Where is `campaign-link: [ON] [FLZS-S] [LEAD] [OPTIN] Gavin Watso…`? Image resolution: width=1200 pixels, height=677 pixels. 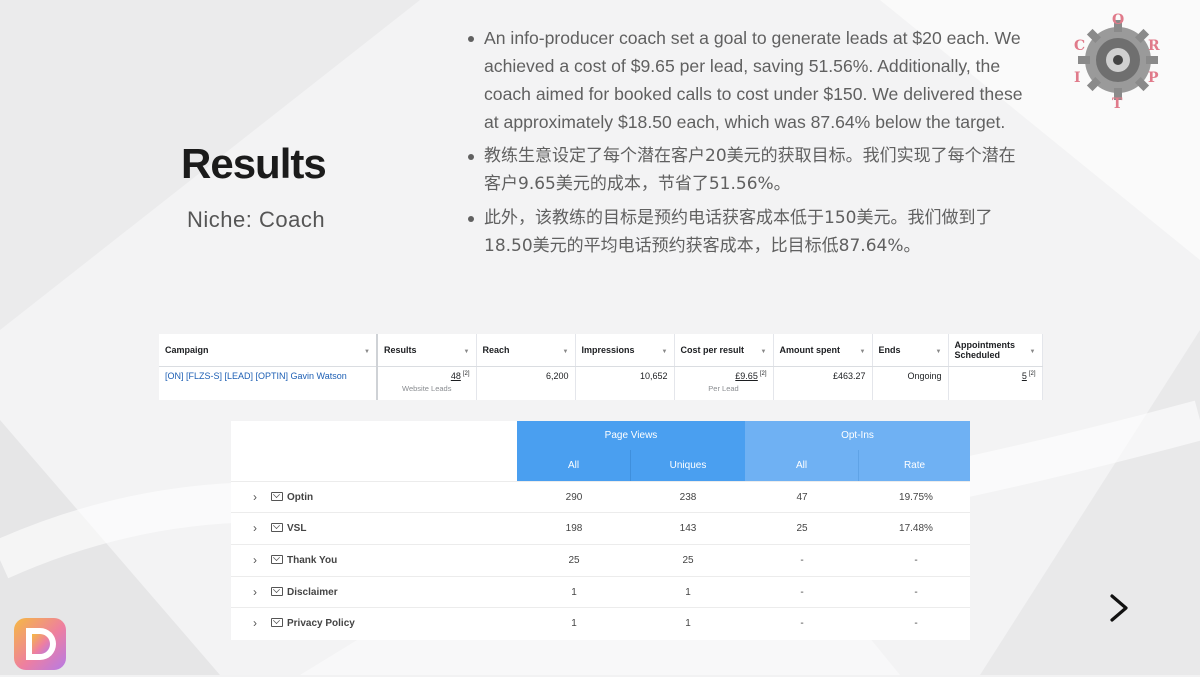 campaign-link: [ON] [FLZS-S] [LEAD] [OPTIN] Gavin Watso… is located at coordinates (256, 376).